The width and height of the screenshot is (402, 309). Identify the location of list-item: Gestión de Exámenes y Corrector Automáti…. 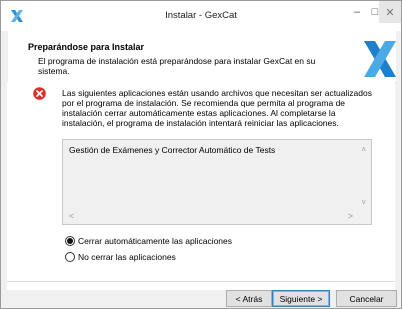
(172, 150).